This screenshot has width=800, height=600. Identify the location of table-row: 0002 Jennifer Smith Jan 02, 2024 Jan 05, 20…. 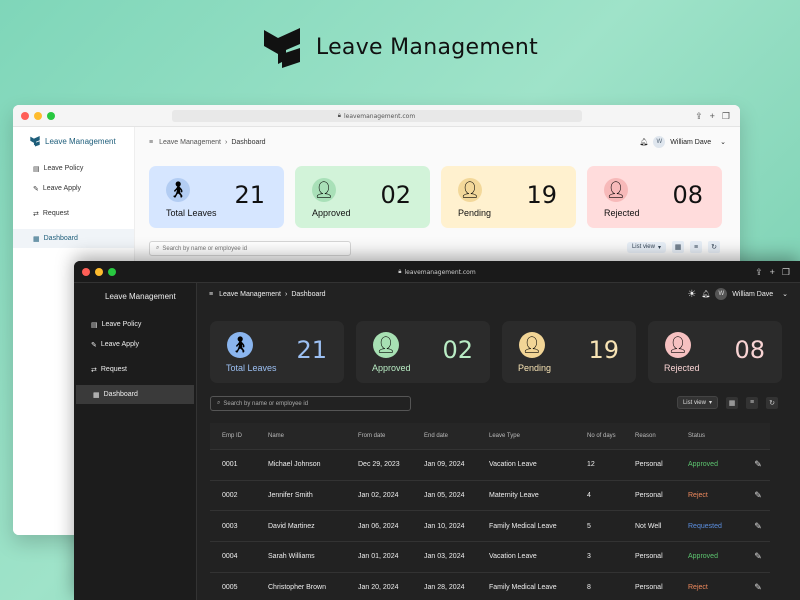
(490, 495).